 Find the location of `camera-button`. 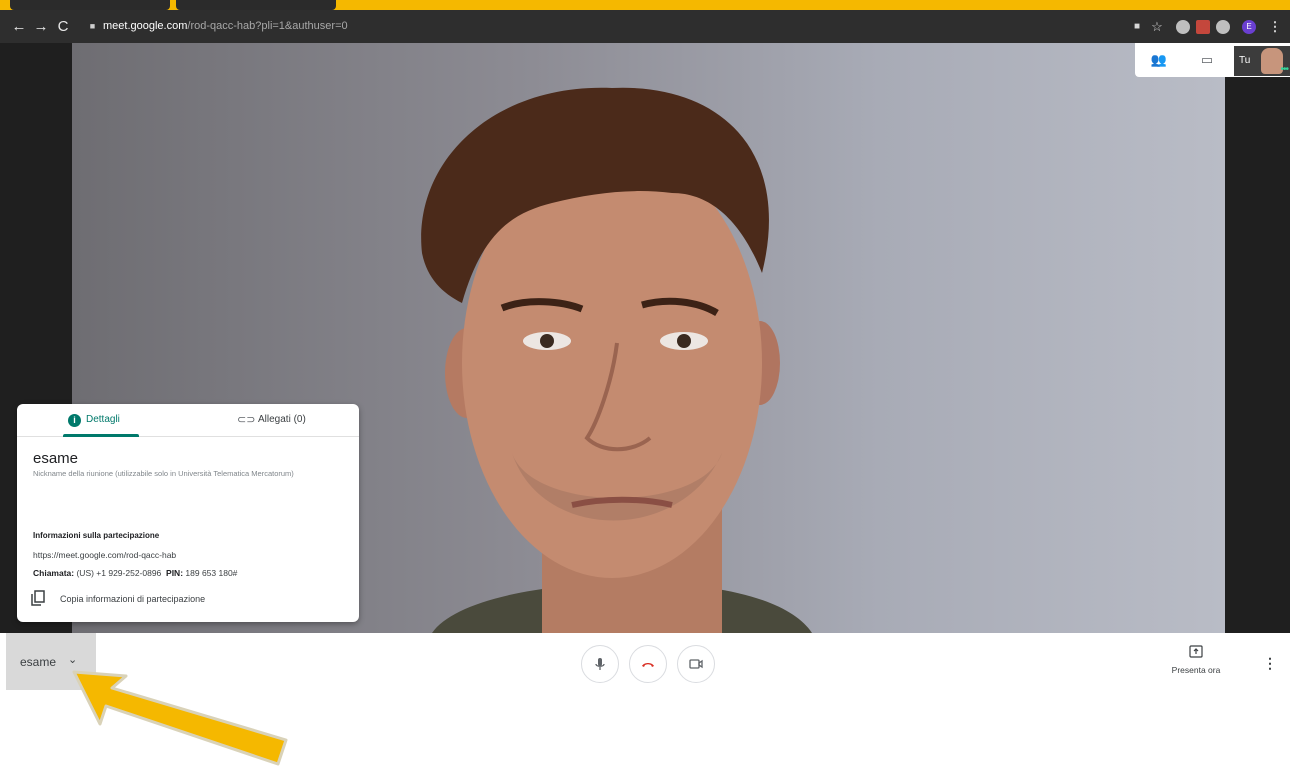

camera-button is located at coordinates (696, 664).